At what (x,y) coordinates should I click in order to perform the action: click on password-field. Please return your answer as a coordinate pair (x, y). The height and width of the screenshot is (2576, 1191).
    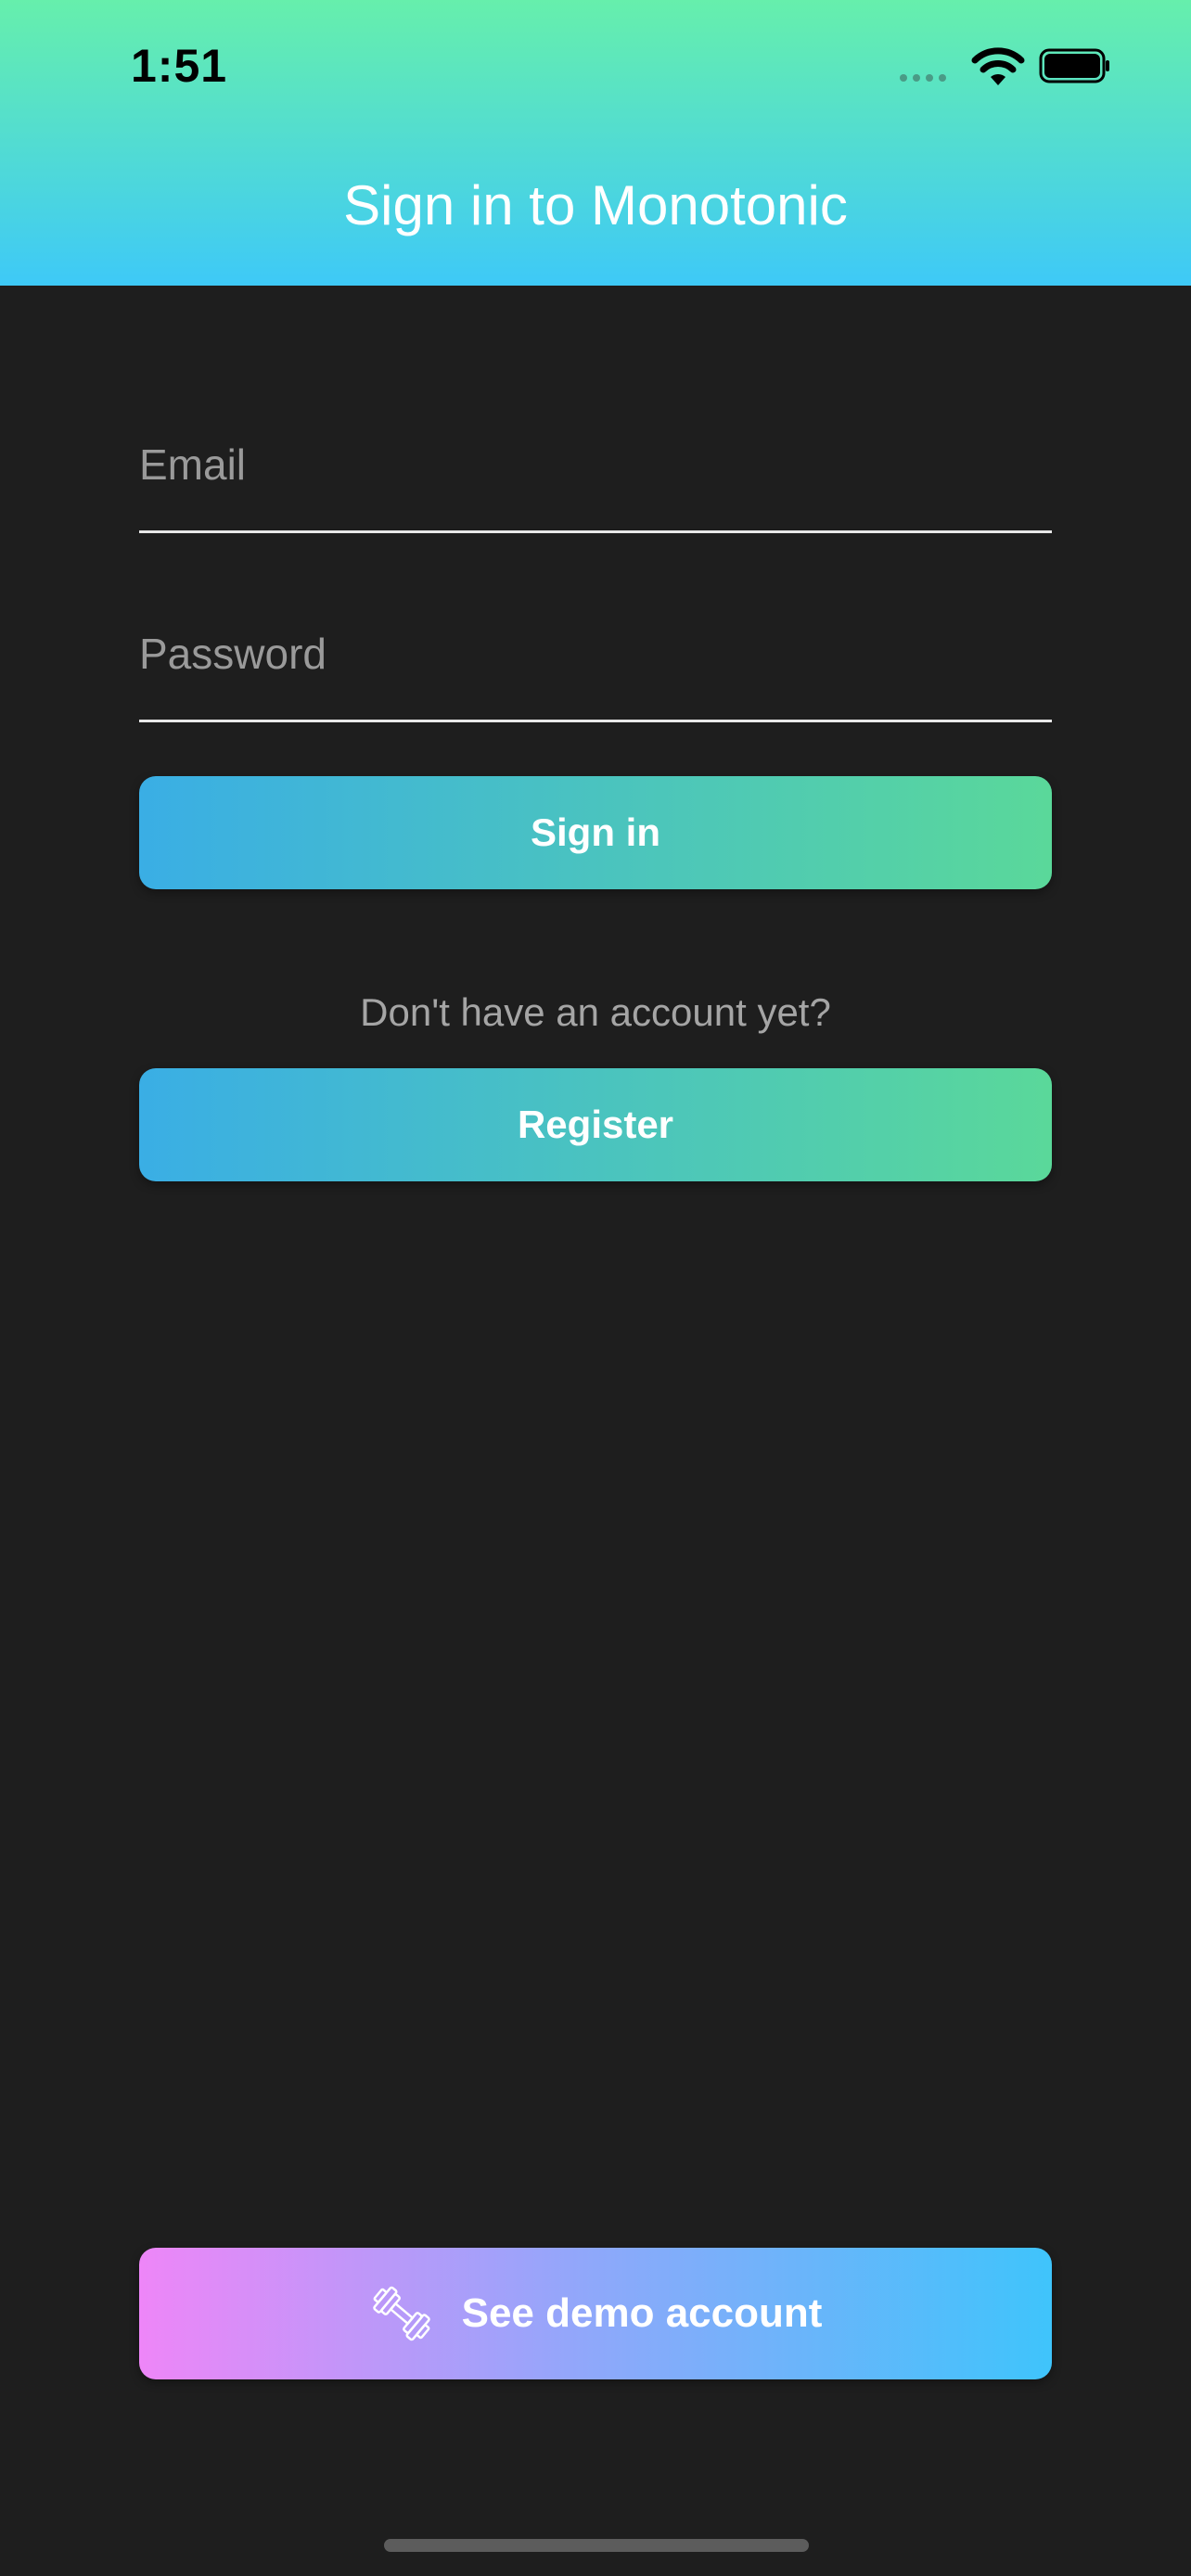
    Looking at the image, I should click on (595, 672).